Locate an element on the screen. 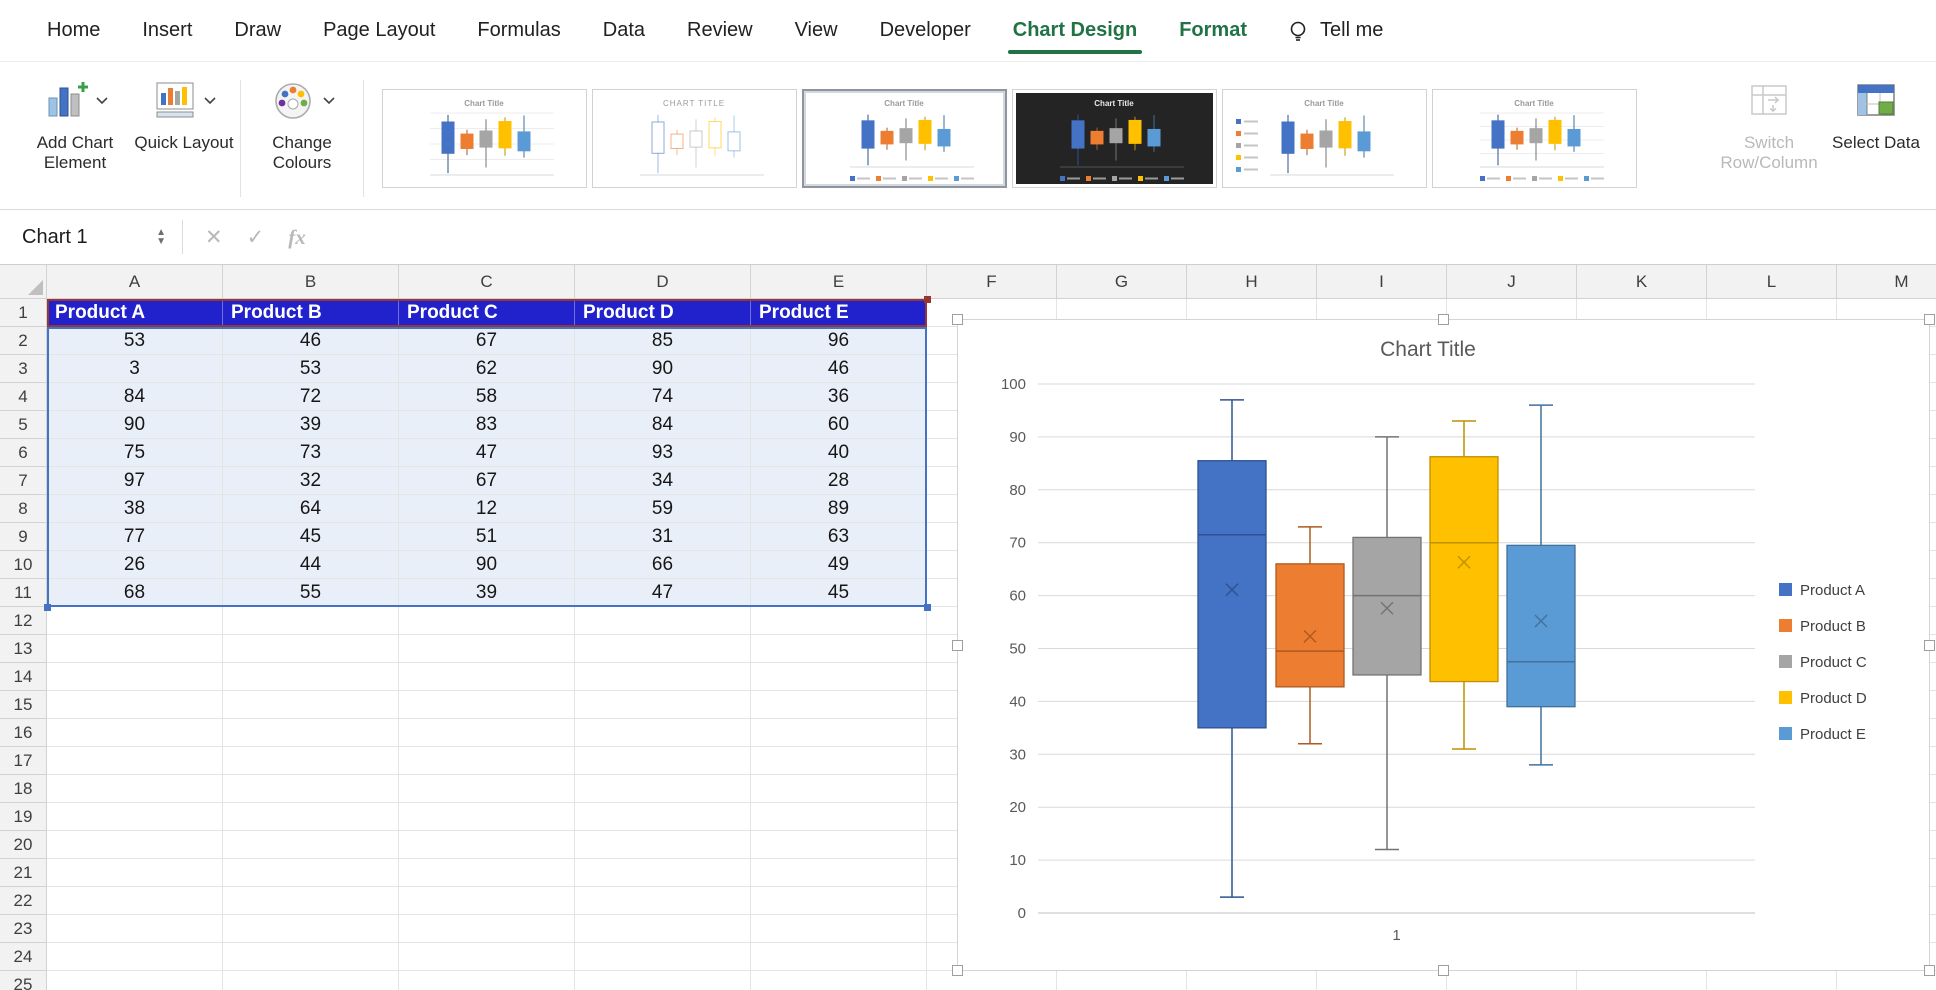  grid-cell-B17 is located at coordinates (311, 761).